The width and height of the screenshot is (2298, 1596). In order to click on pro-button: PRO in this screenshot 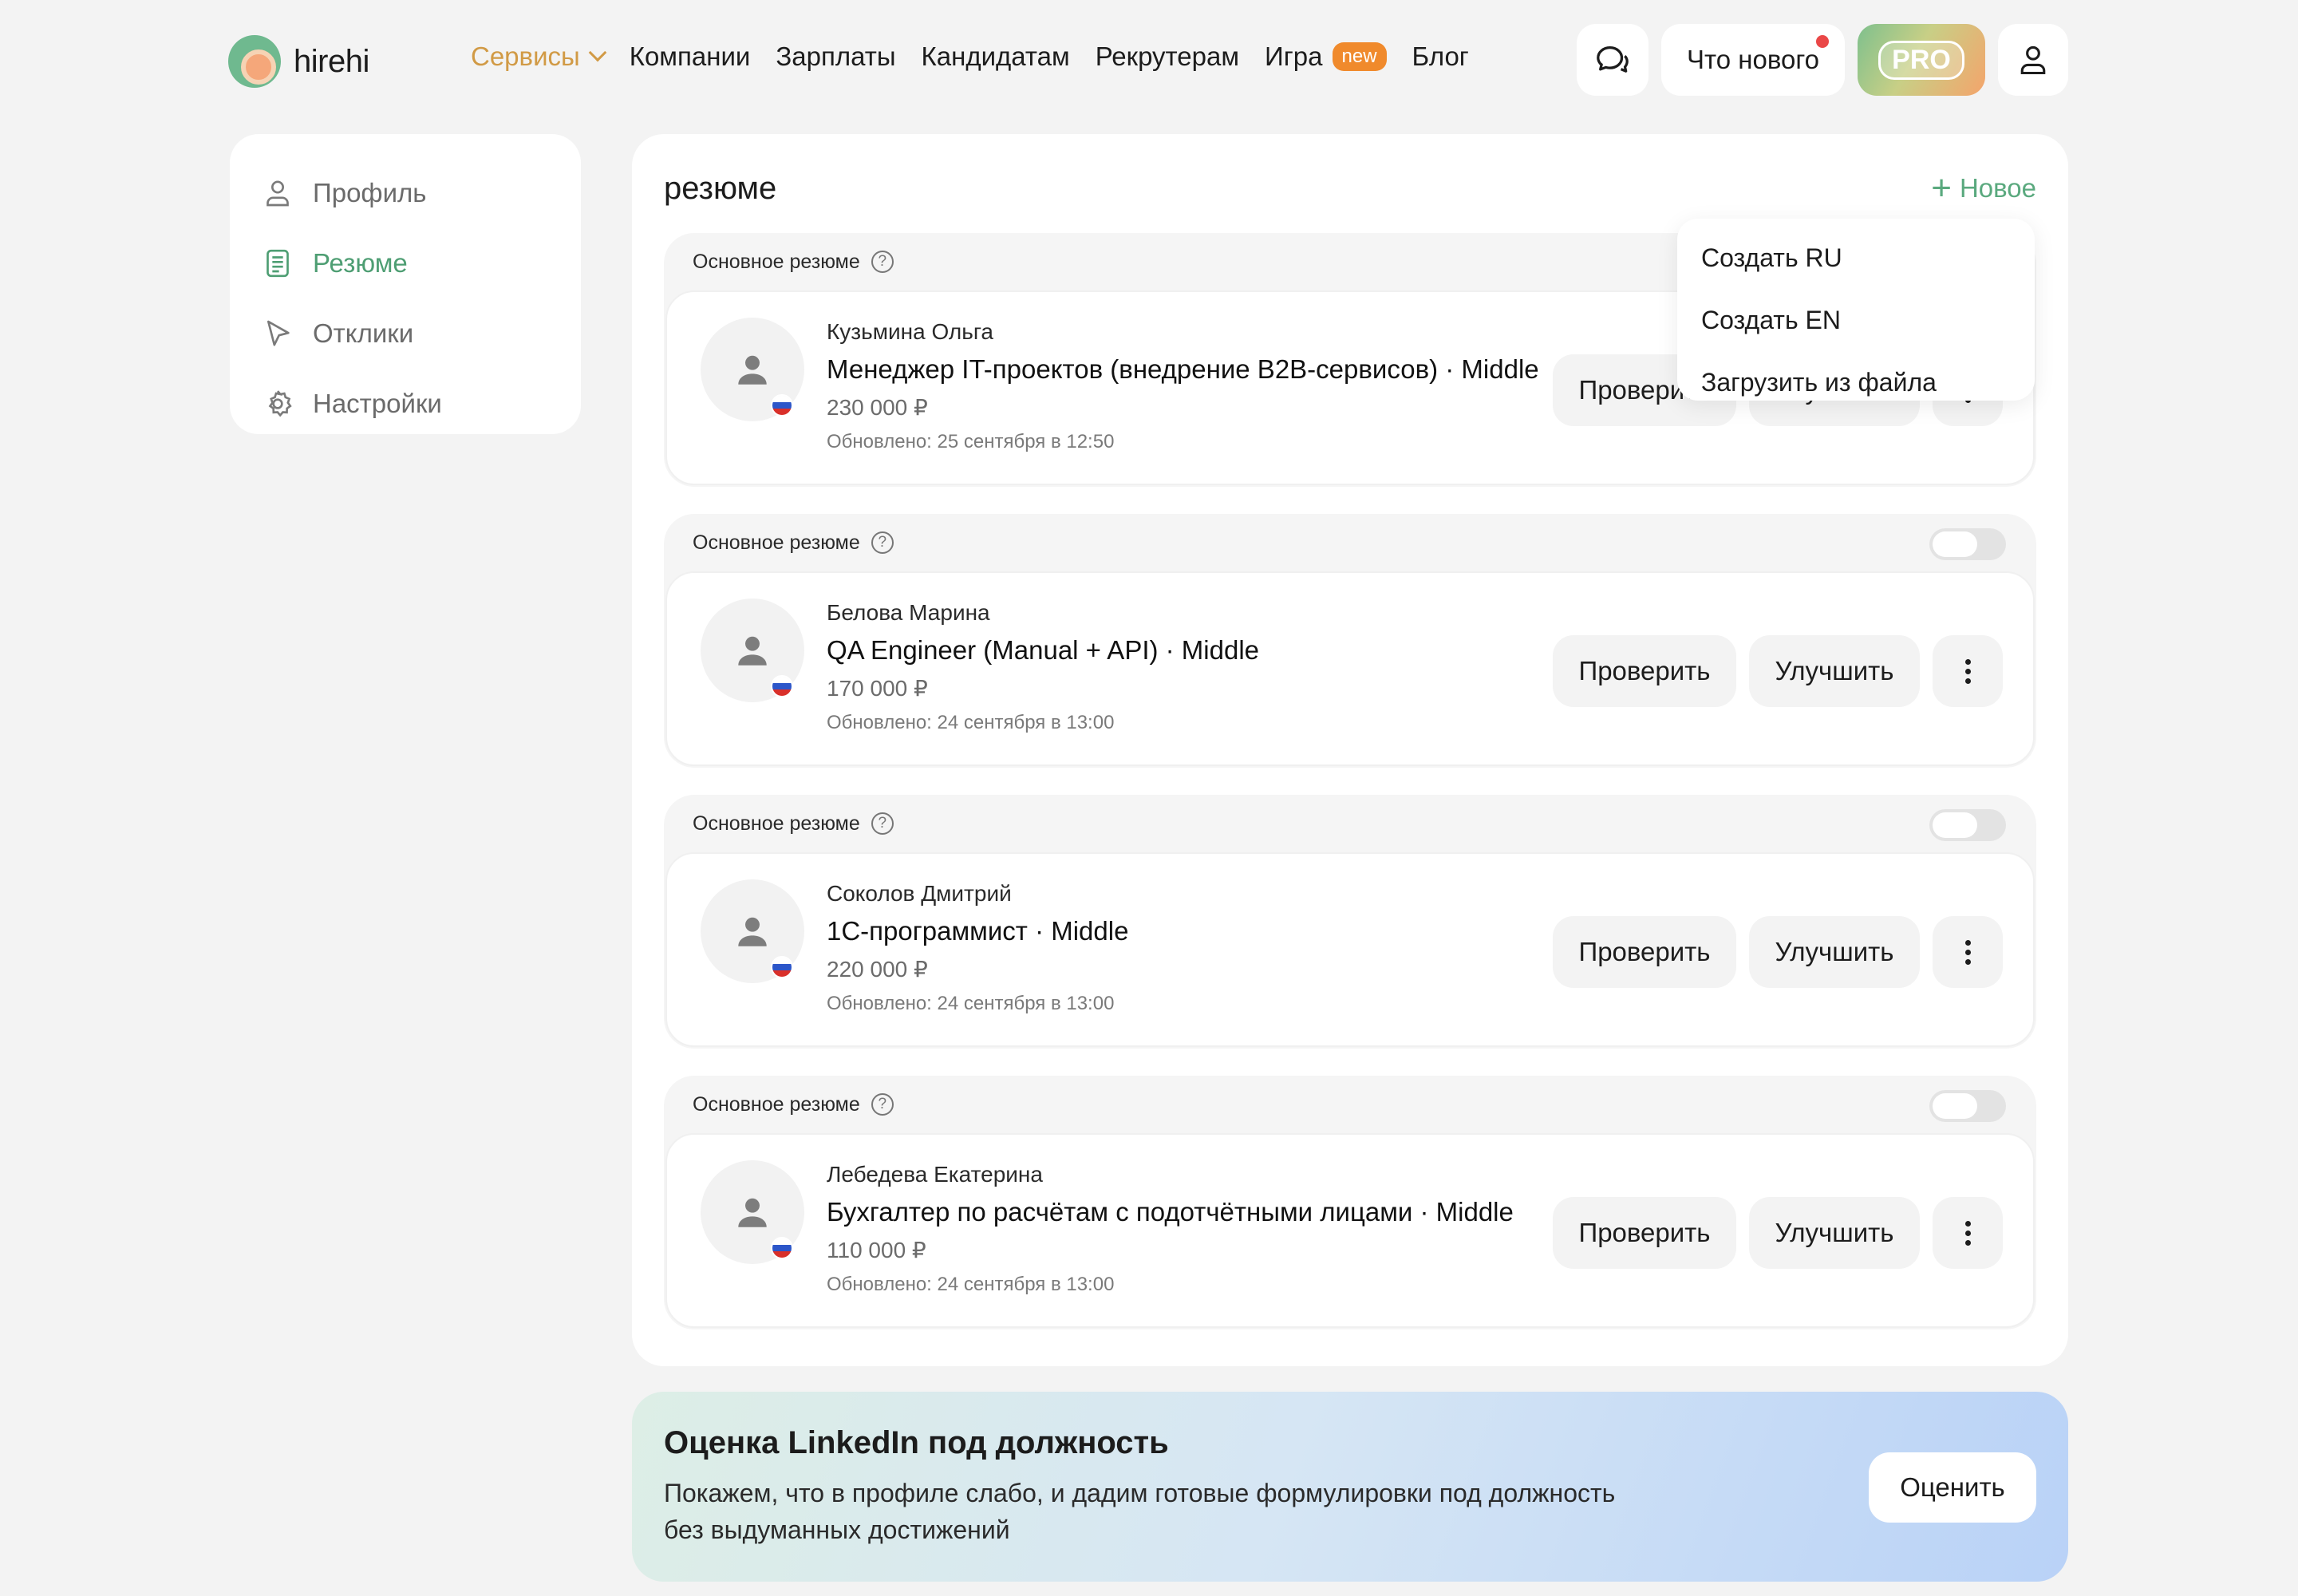, I will do `click(1921, 60)`.